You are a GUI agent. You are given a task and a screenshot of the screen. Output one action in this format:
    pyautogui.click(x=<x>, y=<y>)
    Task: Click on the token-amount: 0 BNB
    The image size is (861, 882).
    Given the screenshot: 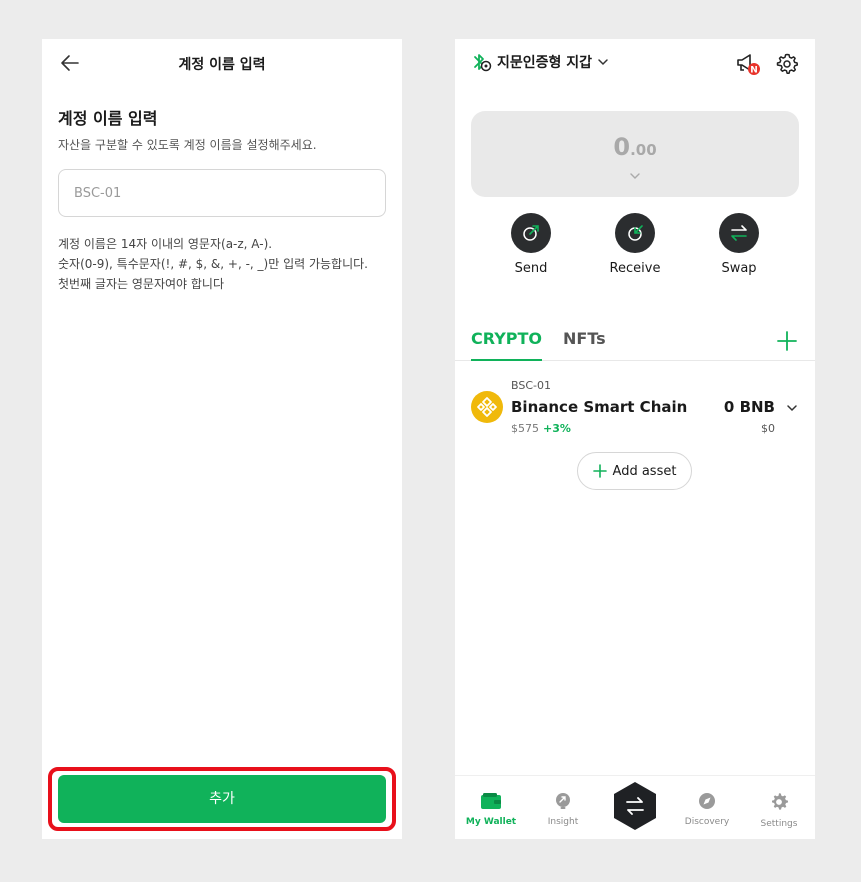 What is the action you would take?
    pyautogui.click(x=749, y=407)
    